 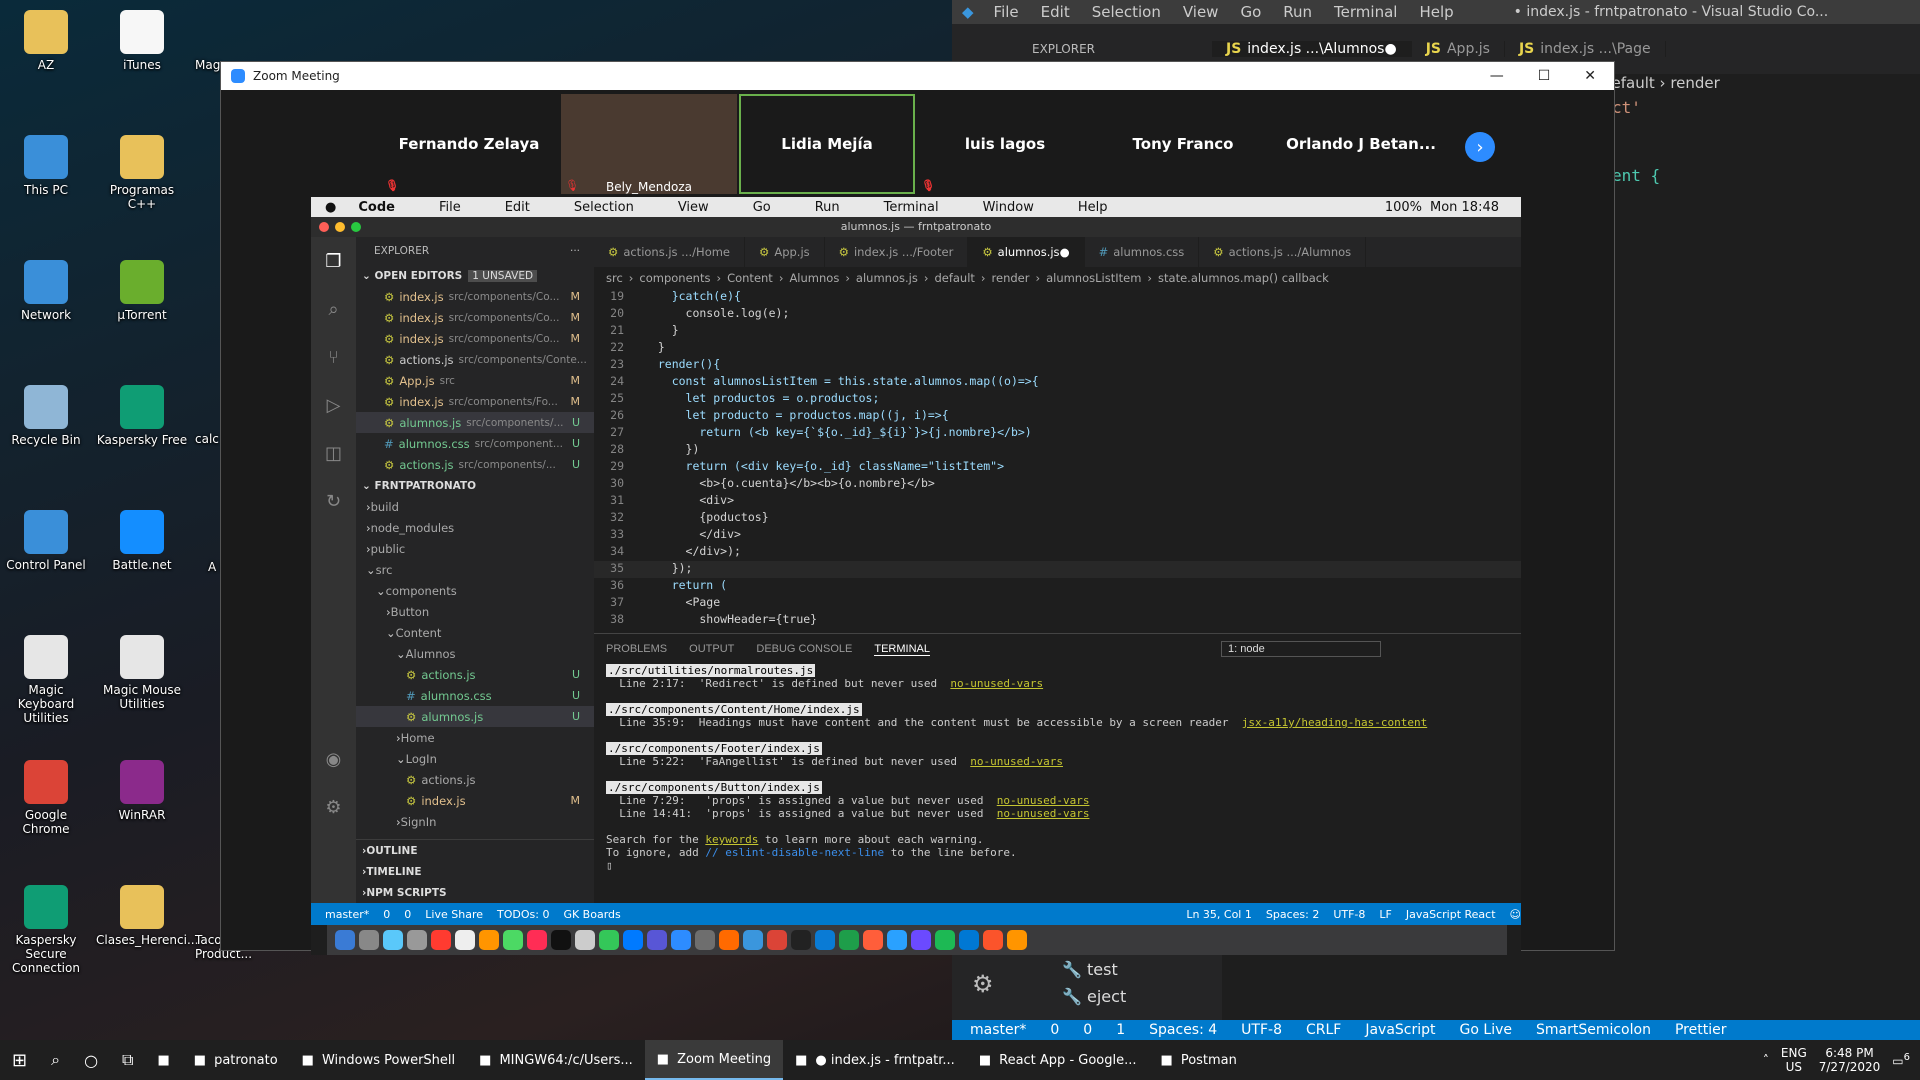 I want to click on menu-item: Help, so click(x=1093, y=207).